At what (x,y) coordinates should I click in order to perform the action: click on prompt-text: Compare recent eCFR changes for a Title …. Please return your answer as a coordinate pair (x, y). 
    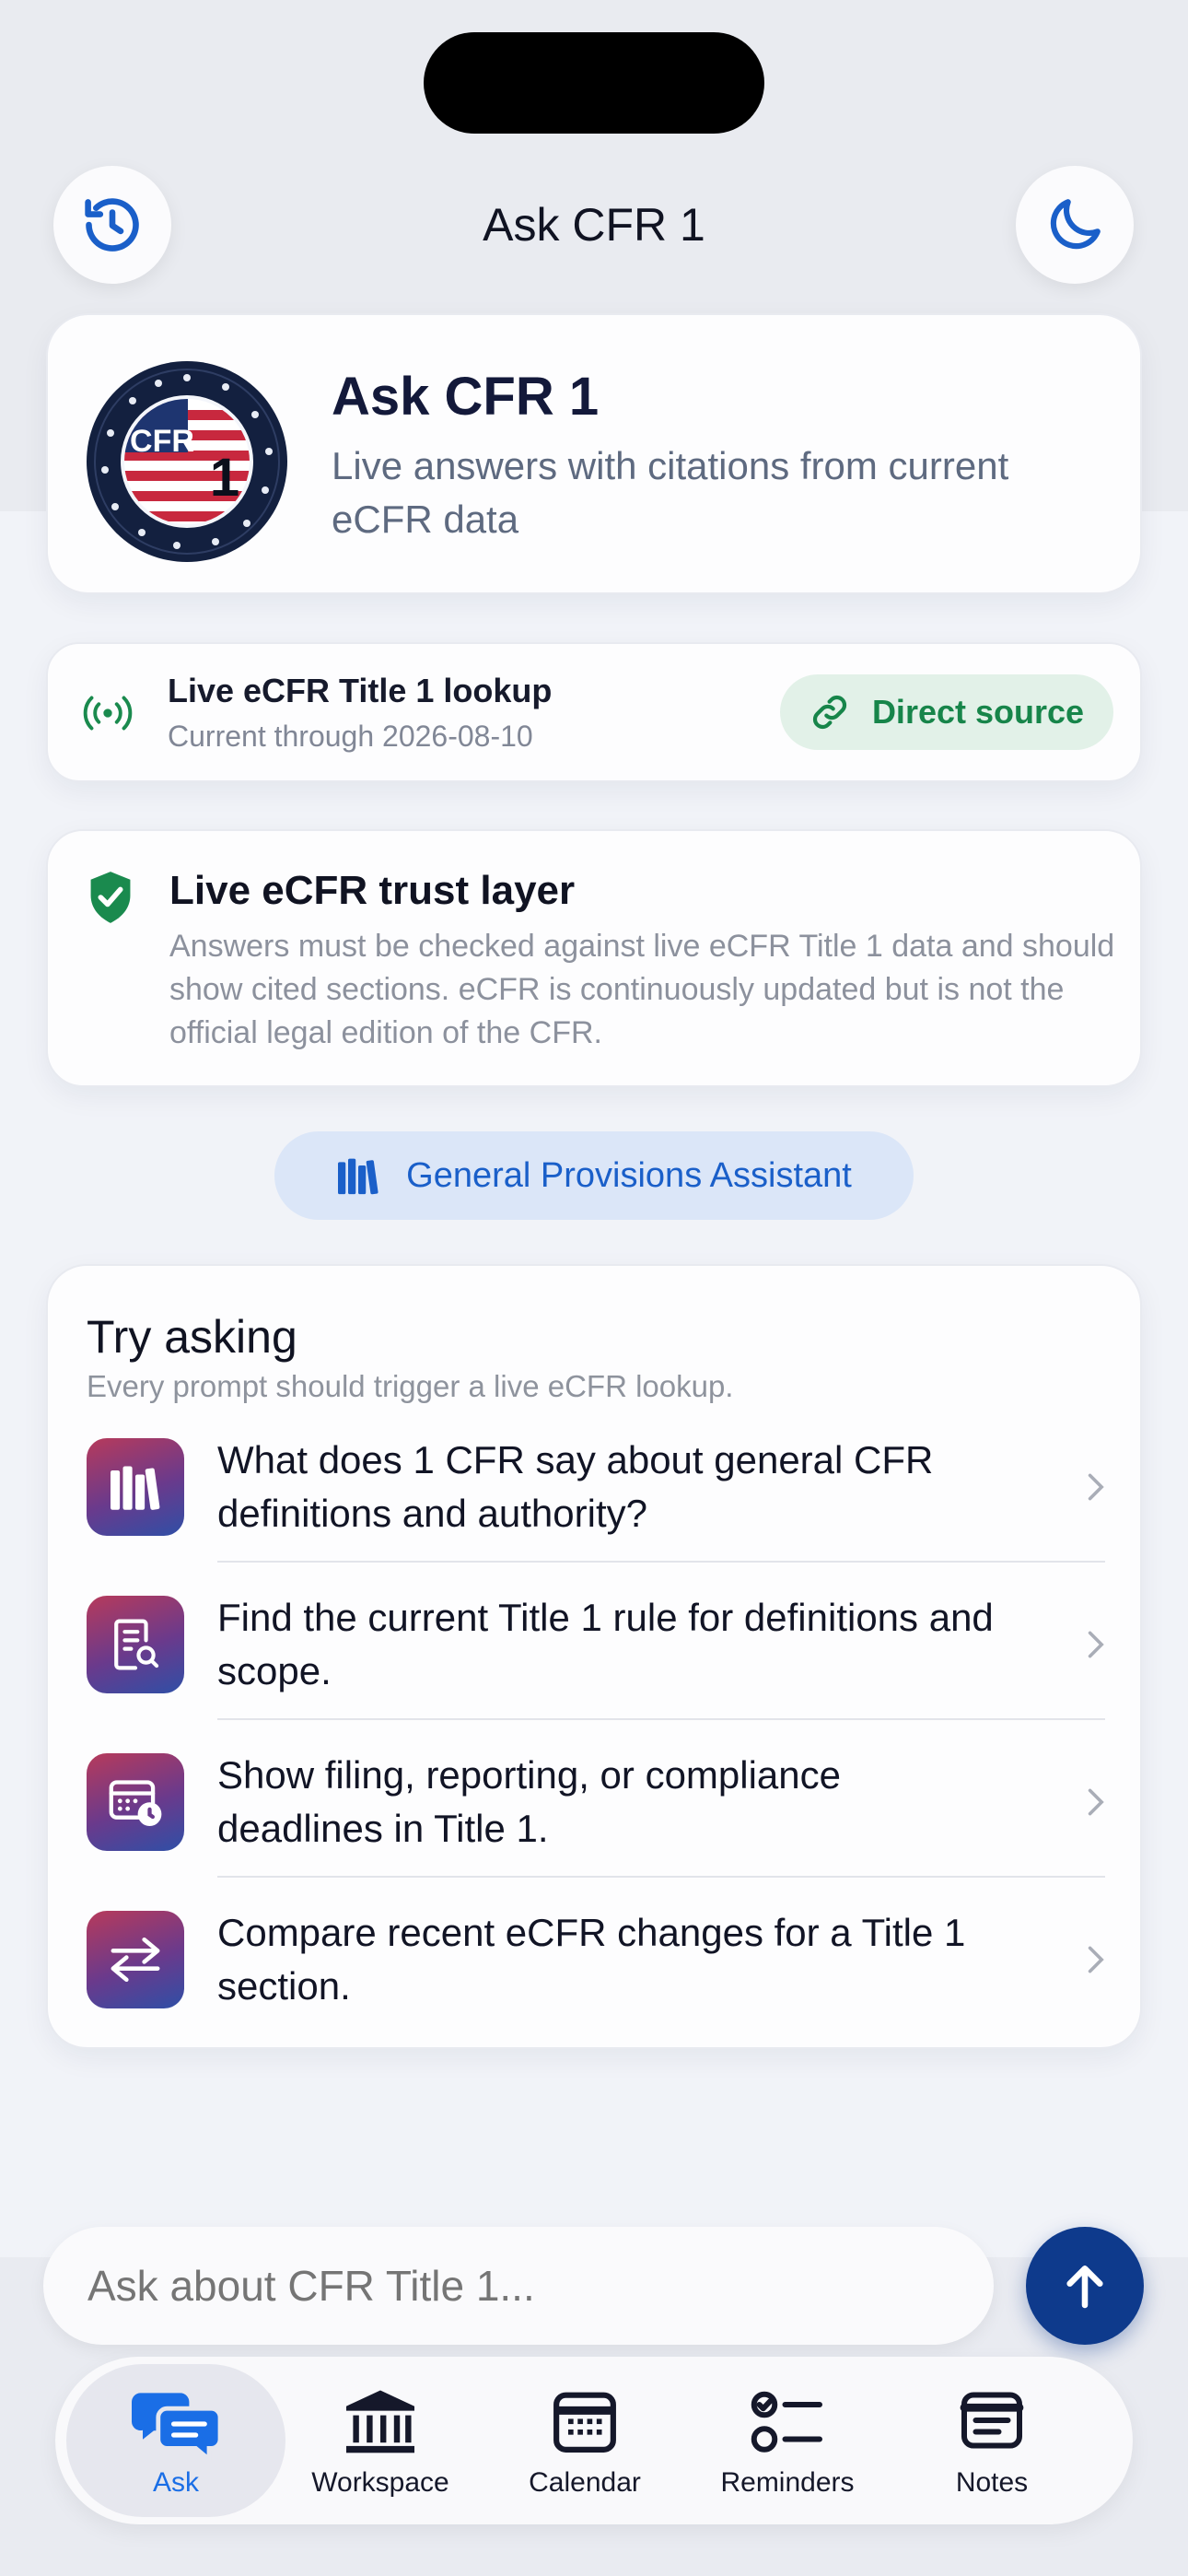
    Looking at the image, I should click on (591, 1959).